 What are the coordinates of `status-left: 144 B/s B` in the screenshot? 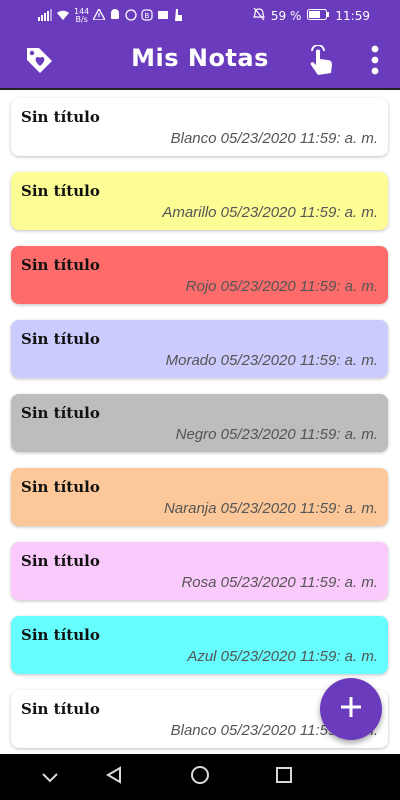 It's located at (110, 16).